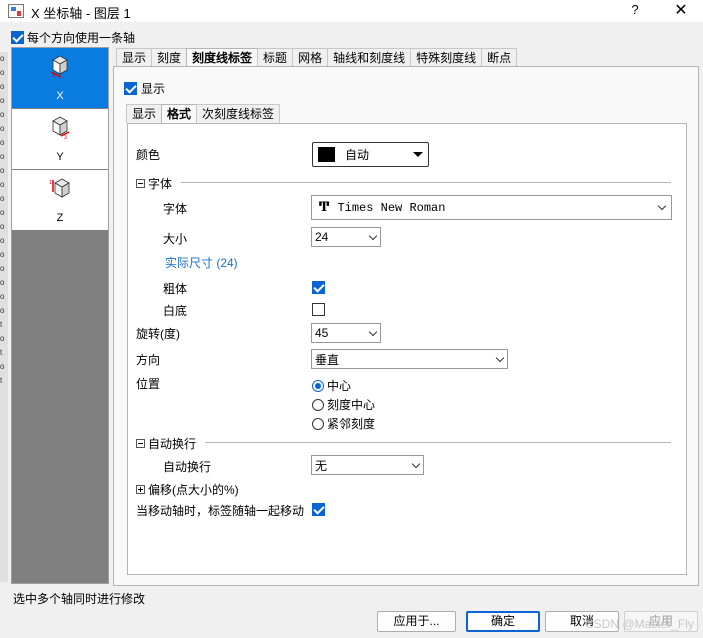 Image resolution: width=703 pixels, height=638 pixels. I want to click on close-button: ✕, so click(681, 11).